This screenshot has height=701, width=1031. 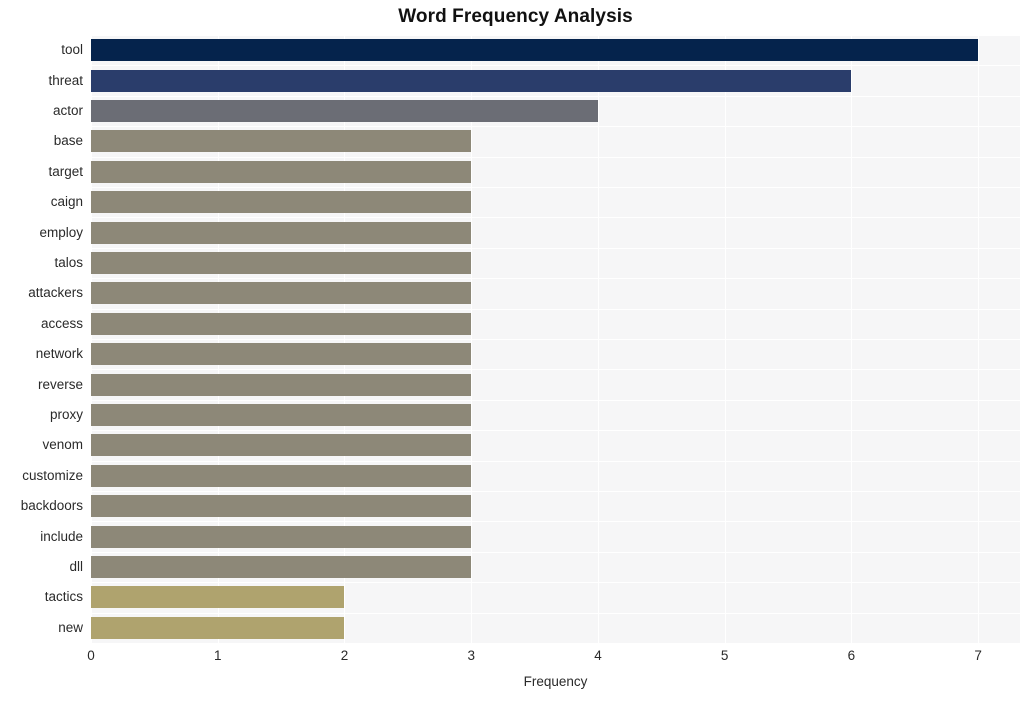 I want to click on bar-actor, so click(x=344, y=111).